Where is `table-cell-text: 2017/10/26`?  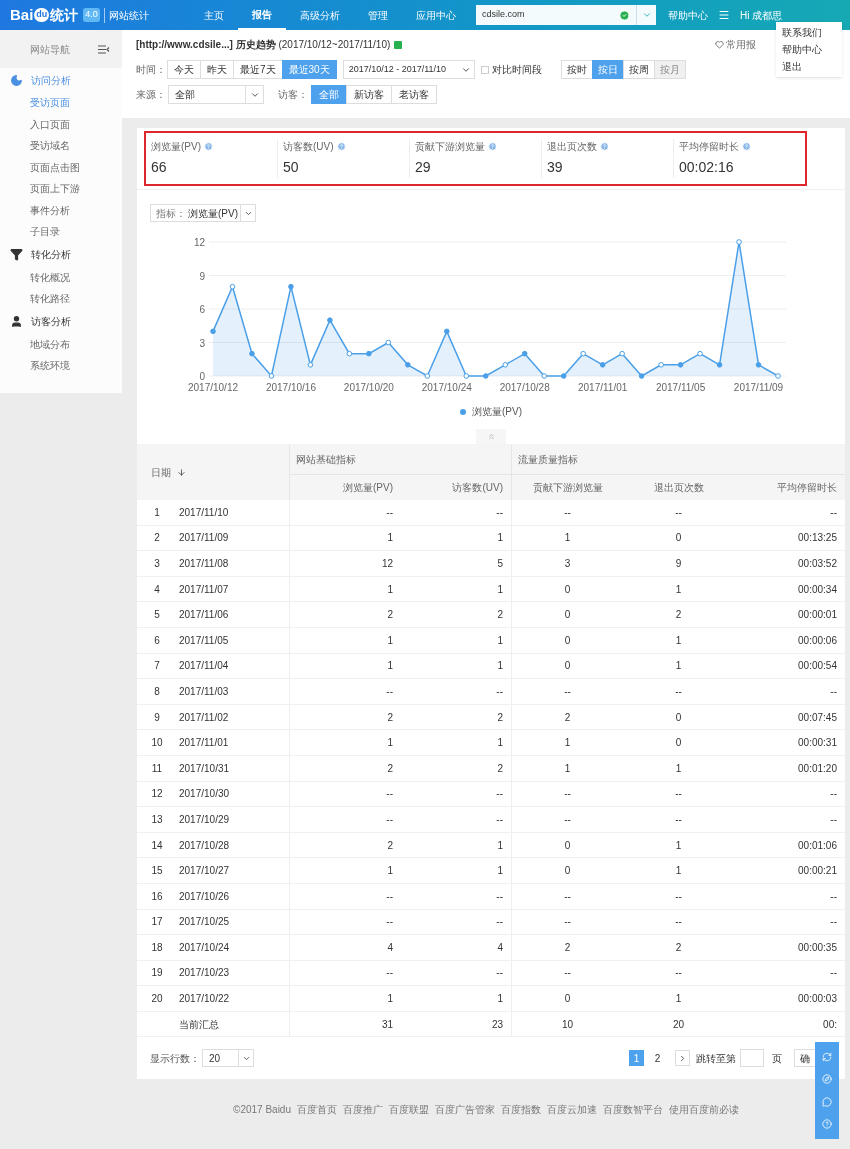
table-cell-text: 2017/10/26 is located at coordinates (204, 896).